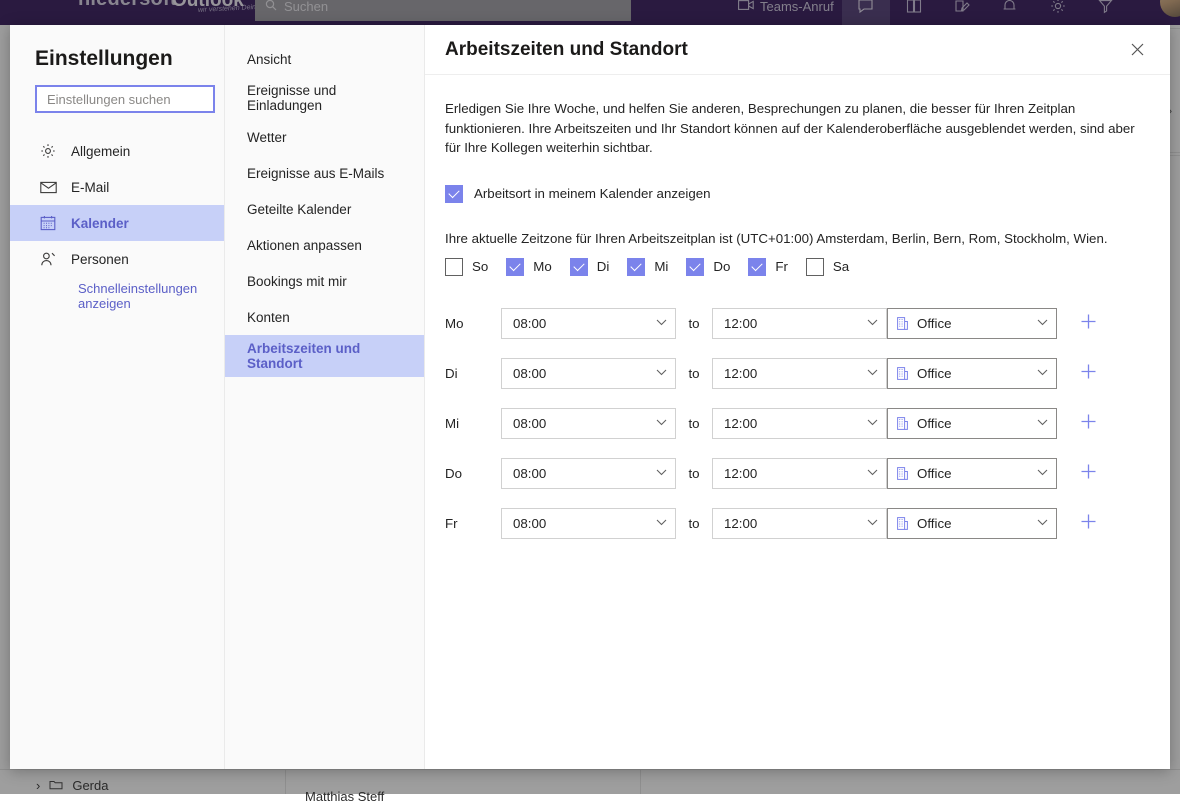 The image size is (1180, 804). Describe the element at coordinates (972, 373) in the screenshot. I see `location-dropdown-di: Office` at that location.